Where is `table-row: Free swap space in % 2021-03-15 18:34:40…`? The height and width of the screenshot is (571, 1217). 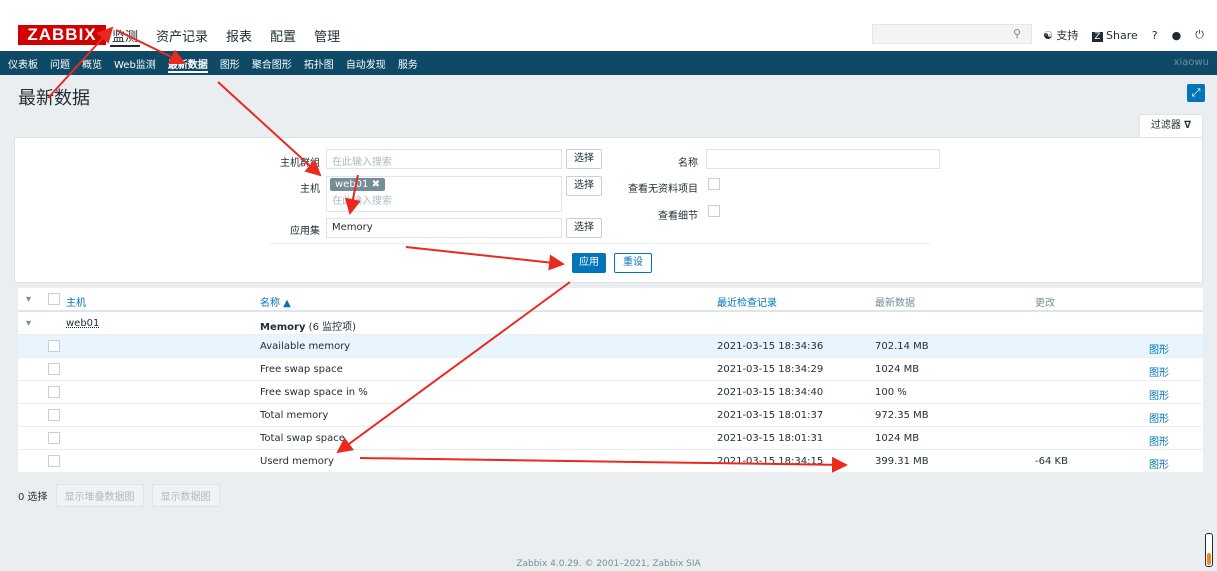 table-row: Free swap space in % 2021-03-15 18:34:40… is located at coordinates (610, 392).